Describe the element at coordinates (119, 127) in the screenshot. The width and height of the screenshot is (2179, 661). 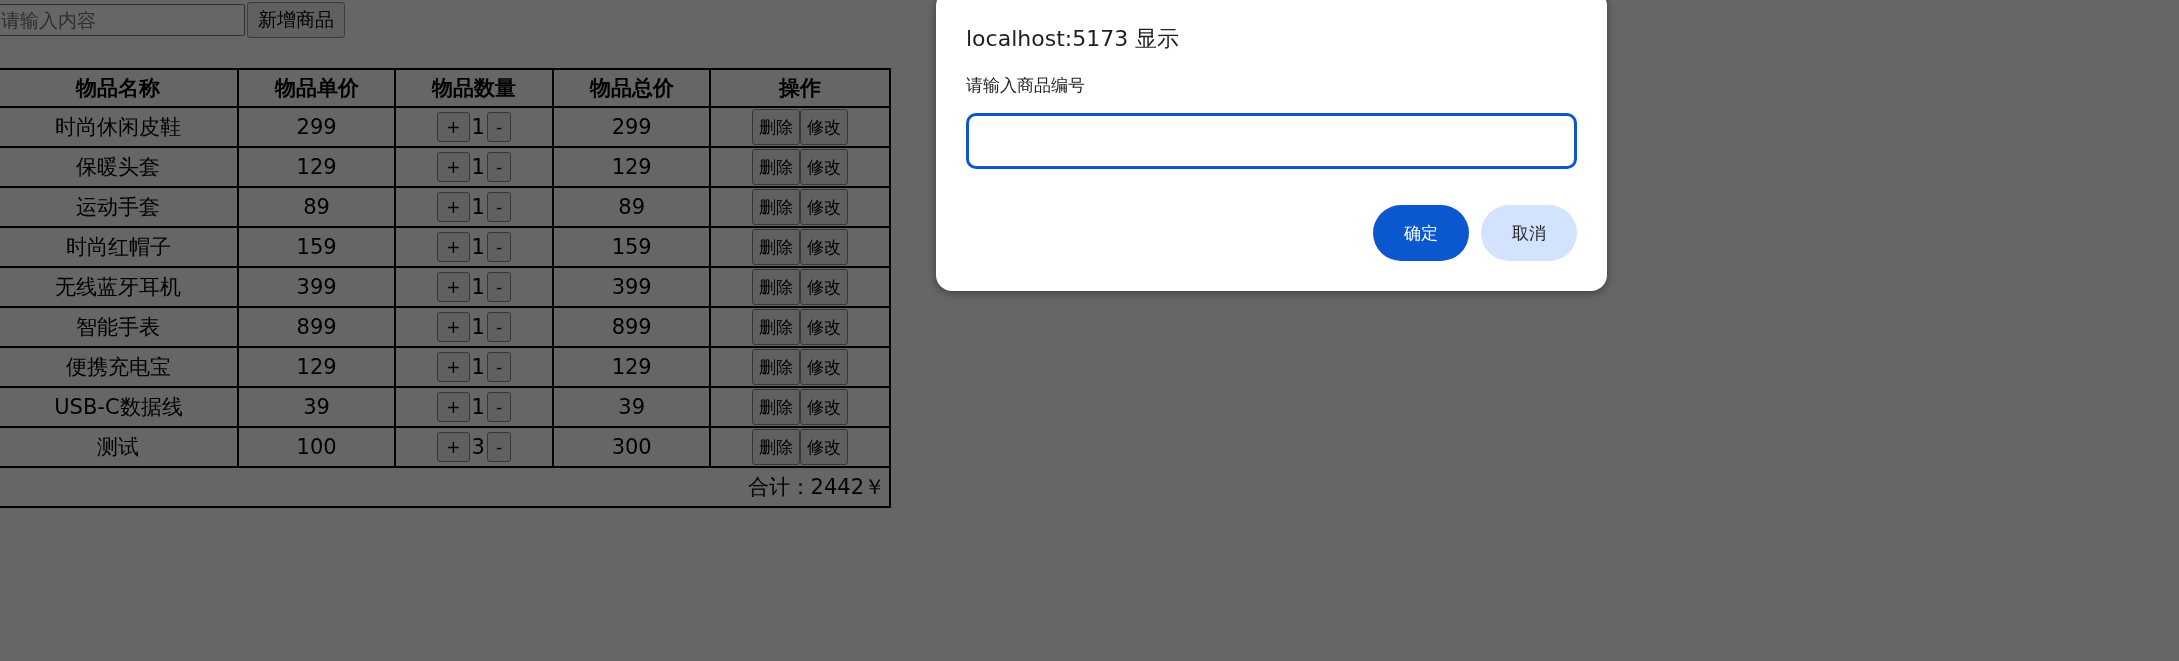
I see `table-cell: 时尚休闲皮鞋` at that location.